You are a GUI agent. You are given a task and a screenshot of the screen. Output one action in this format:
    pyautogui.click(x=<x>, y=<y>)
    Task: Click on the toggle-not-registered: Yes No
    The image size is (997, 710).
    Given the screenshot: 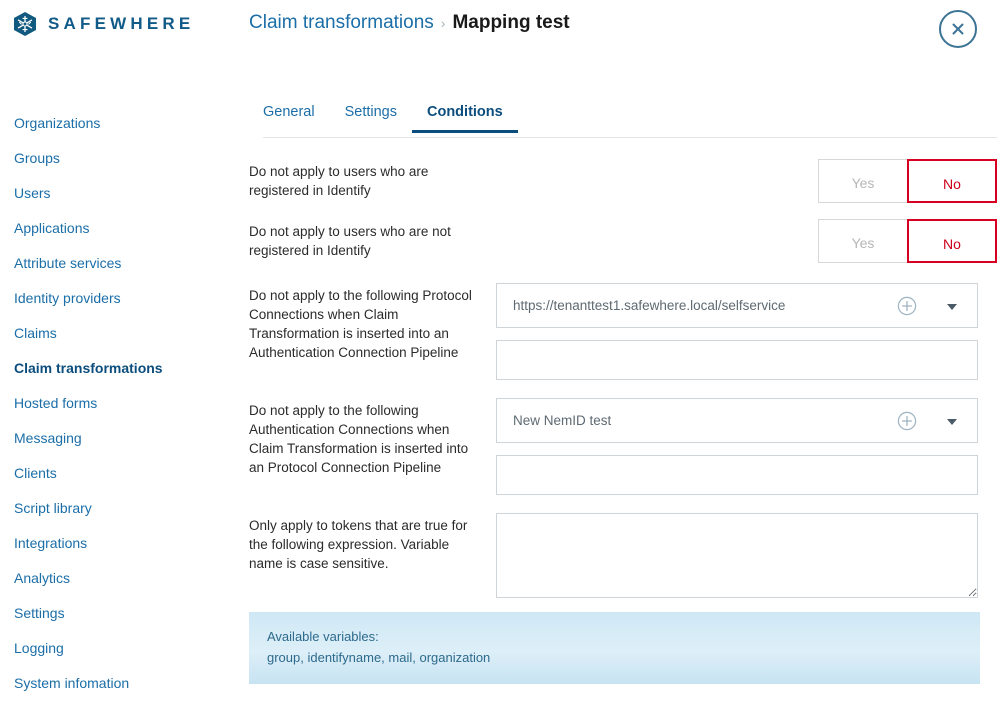 What is the action you would take?
    pyautogui.click(x=746, y=241)
    